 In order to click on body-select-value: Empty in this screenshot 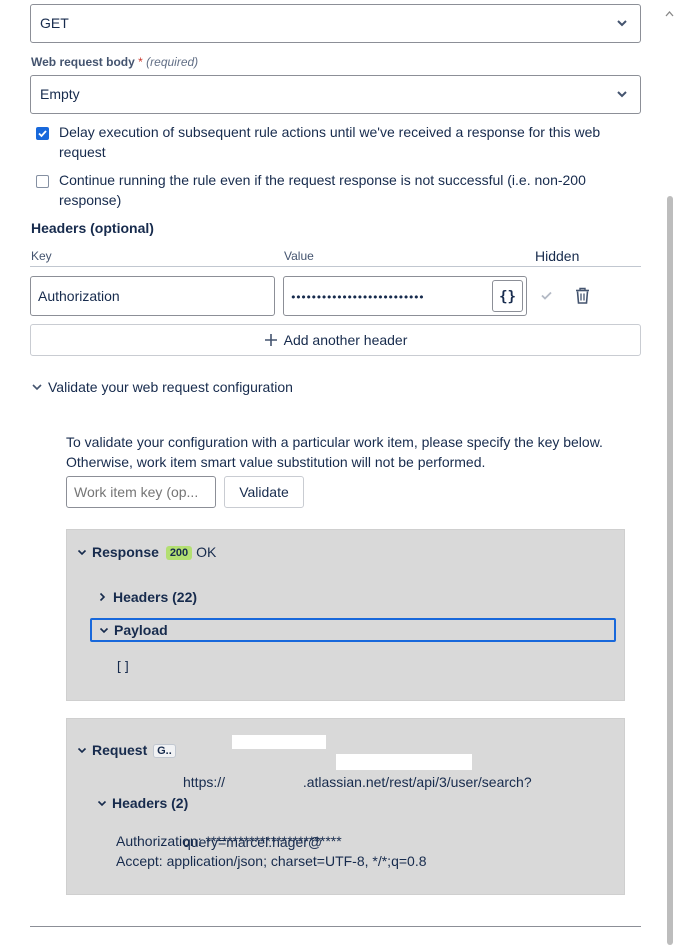, I will do `click(60, 94)`.